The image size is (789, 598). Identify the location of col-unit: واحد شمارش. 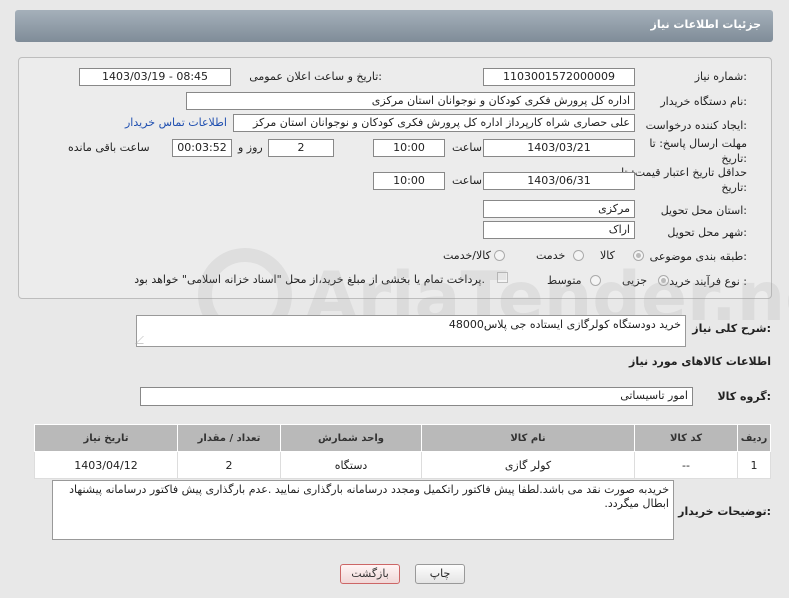
(351, 438).